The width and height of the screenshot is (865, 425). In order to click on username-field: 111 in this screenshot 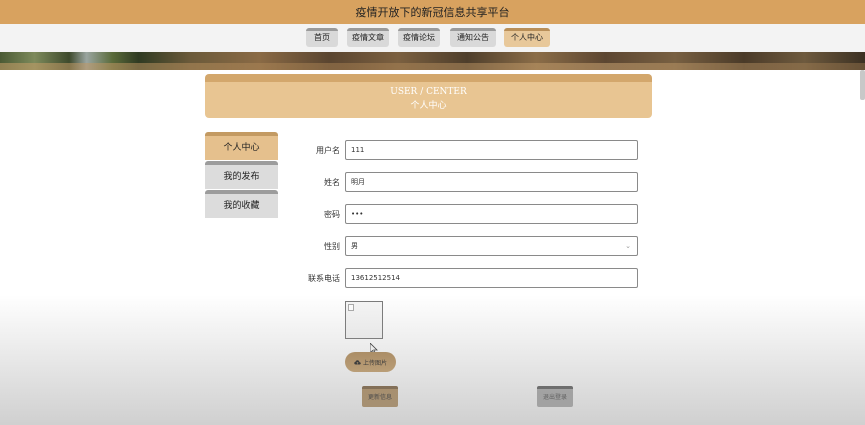, I will do `click(491, 150)`.